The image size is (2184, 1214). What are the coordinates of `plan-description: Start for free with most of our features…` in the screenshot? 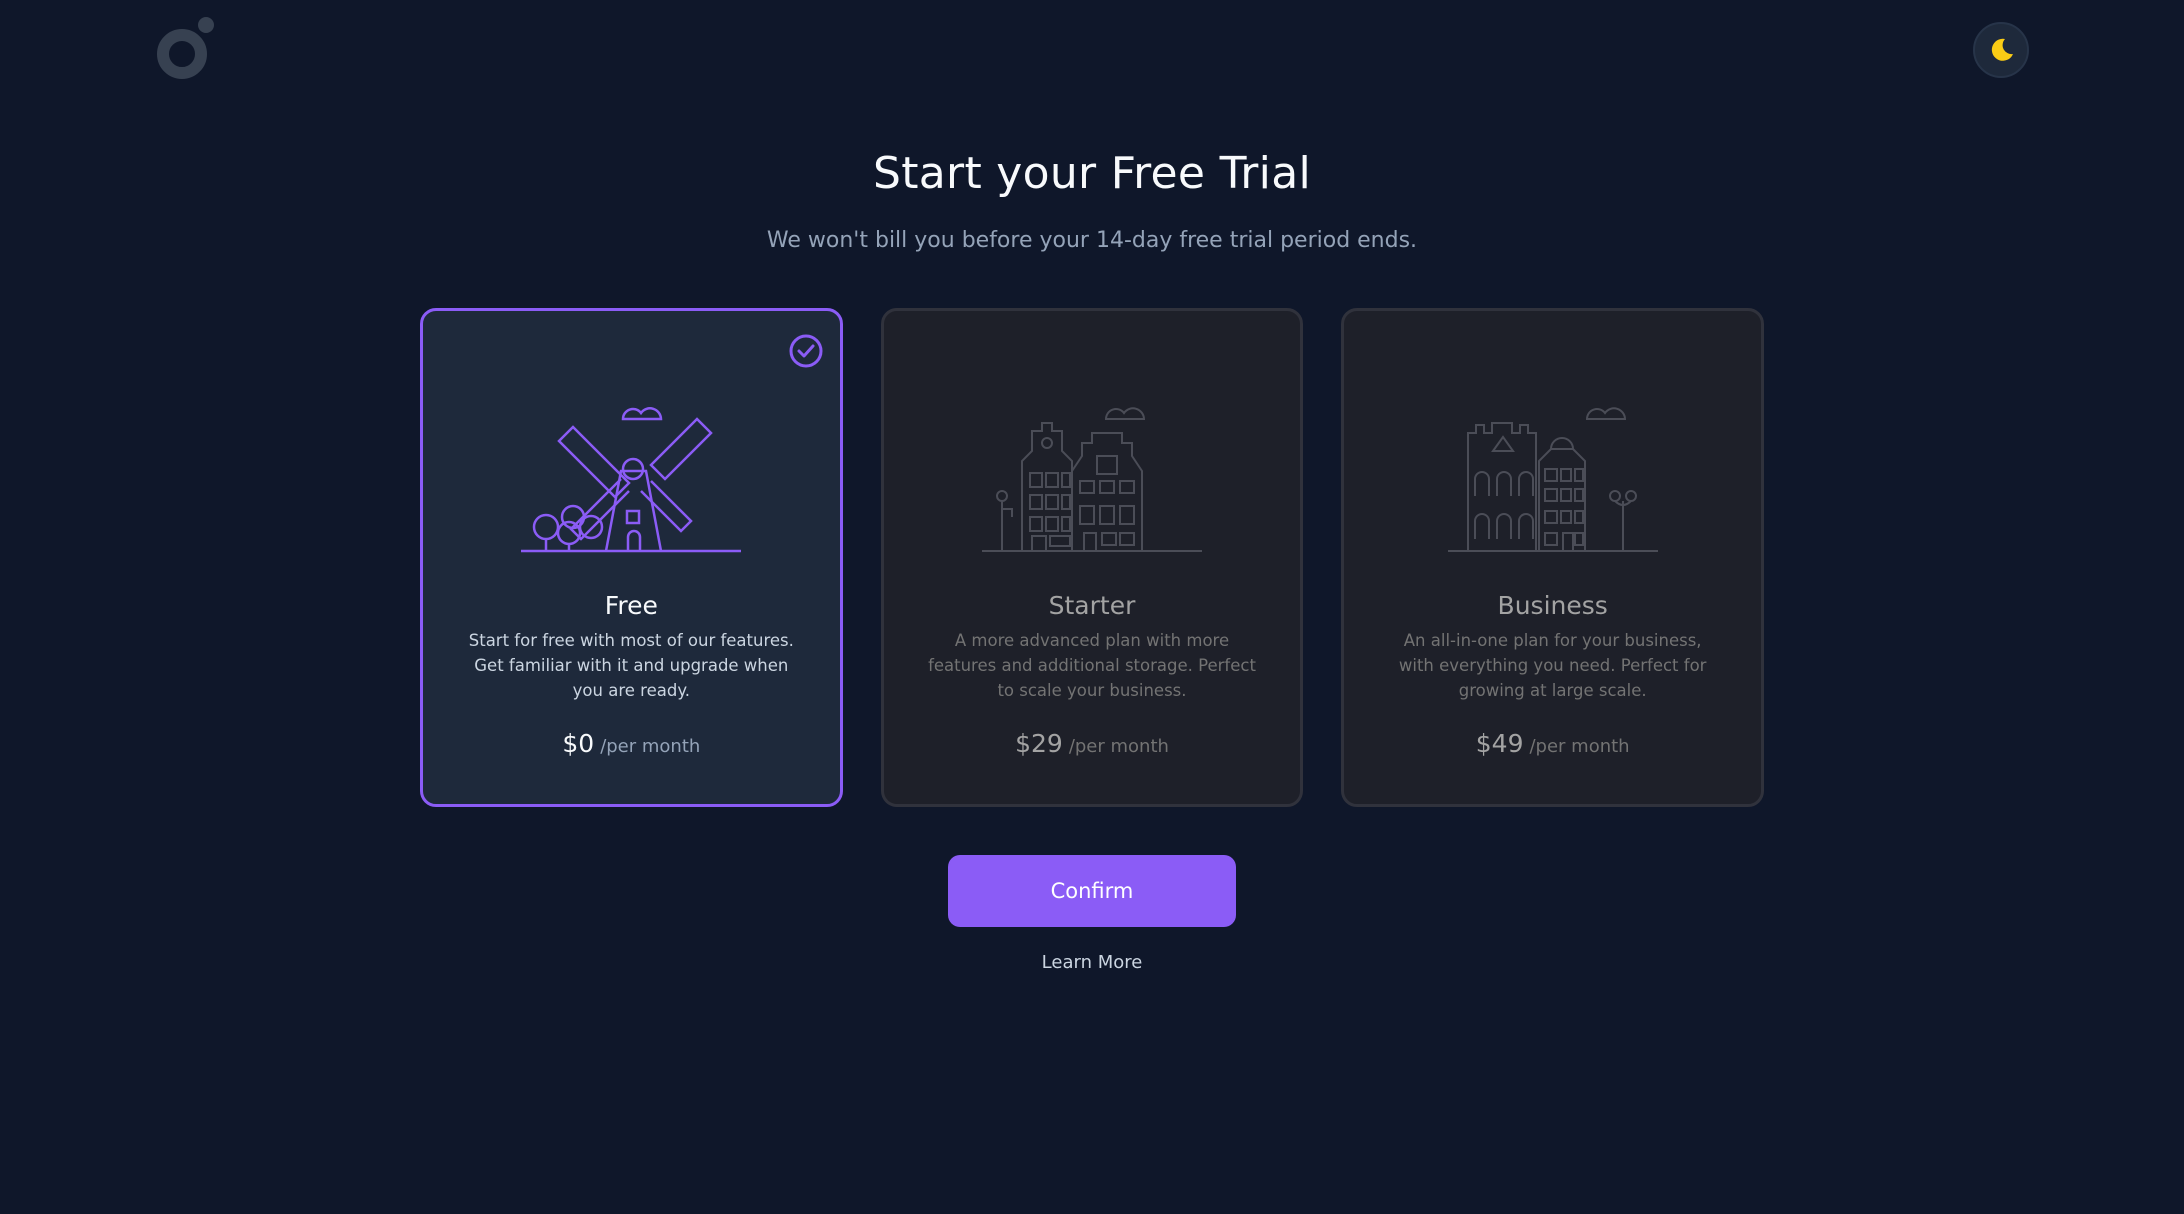 It's located at (631, 665).